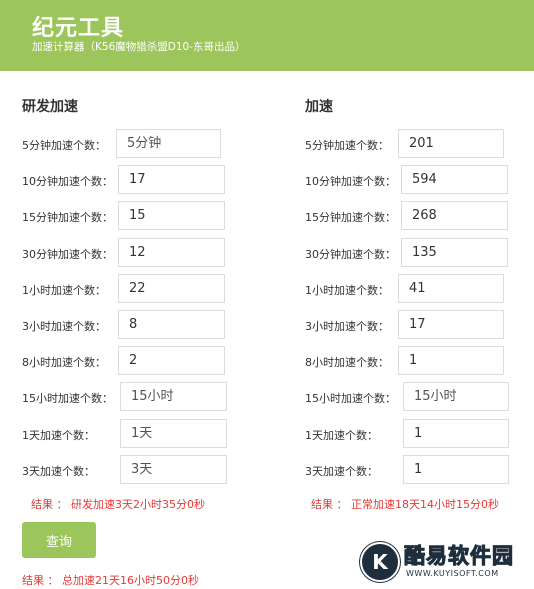 This screenshot has width=534, height=589. I want to click on right-row-label: 3小时加速个数：, so click(347, 326).